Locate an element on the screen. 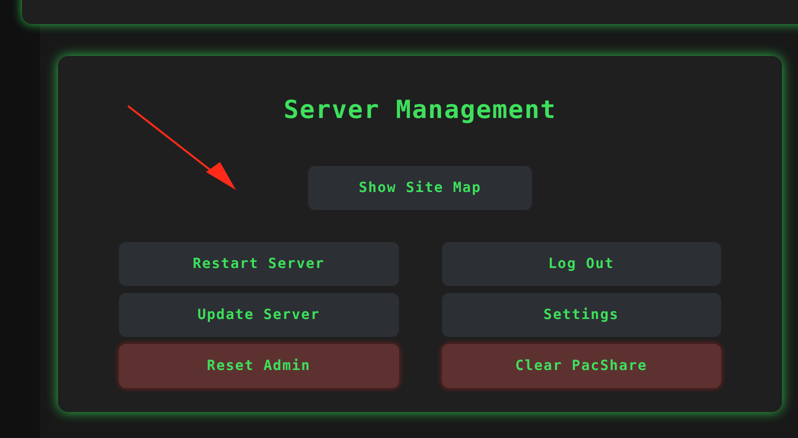 The width and height of the screenshot is (798, 438). site-map-button: Show Site Map is located at coordinates (420, 188).